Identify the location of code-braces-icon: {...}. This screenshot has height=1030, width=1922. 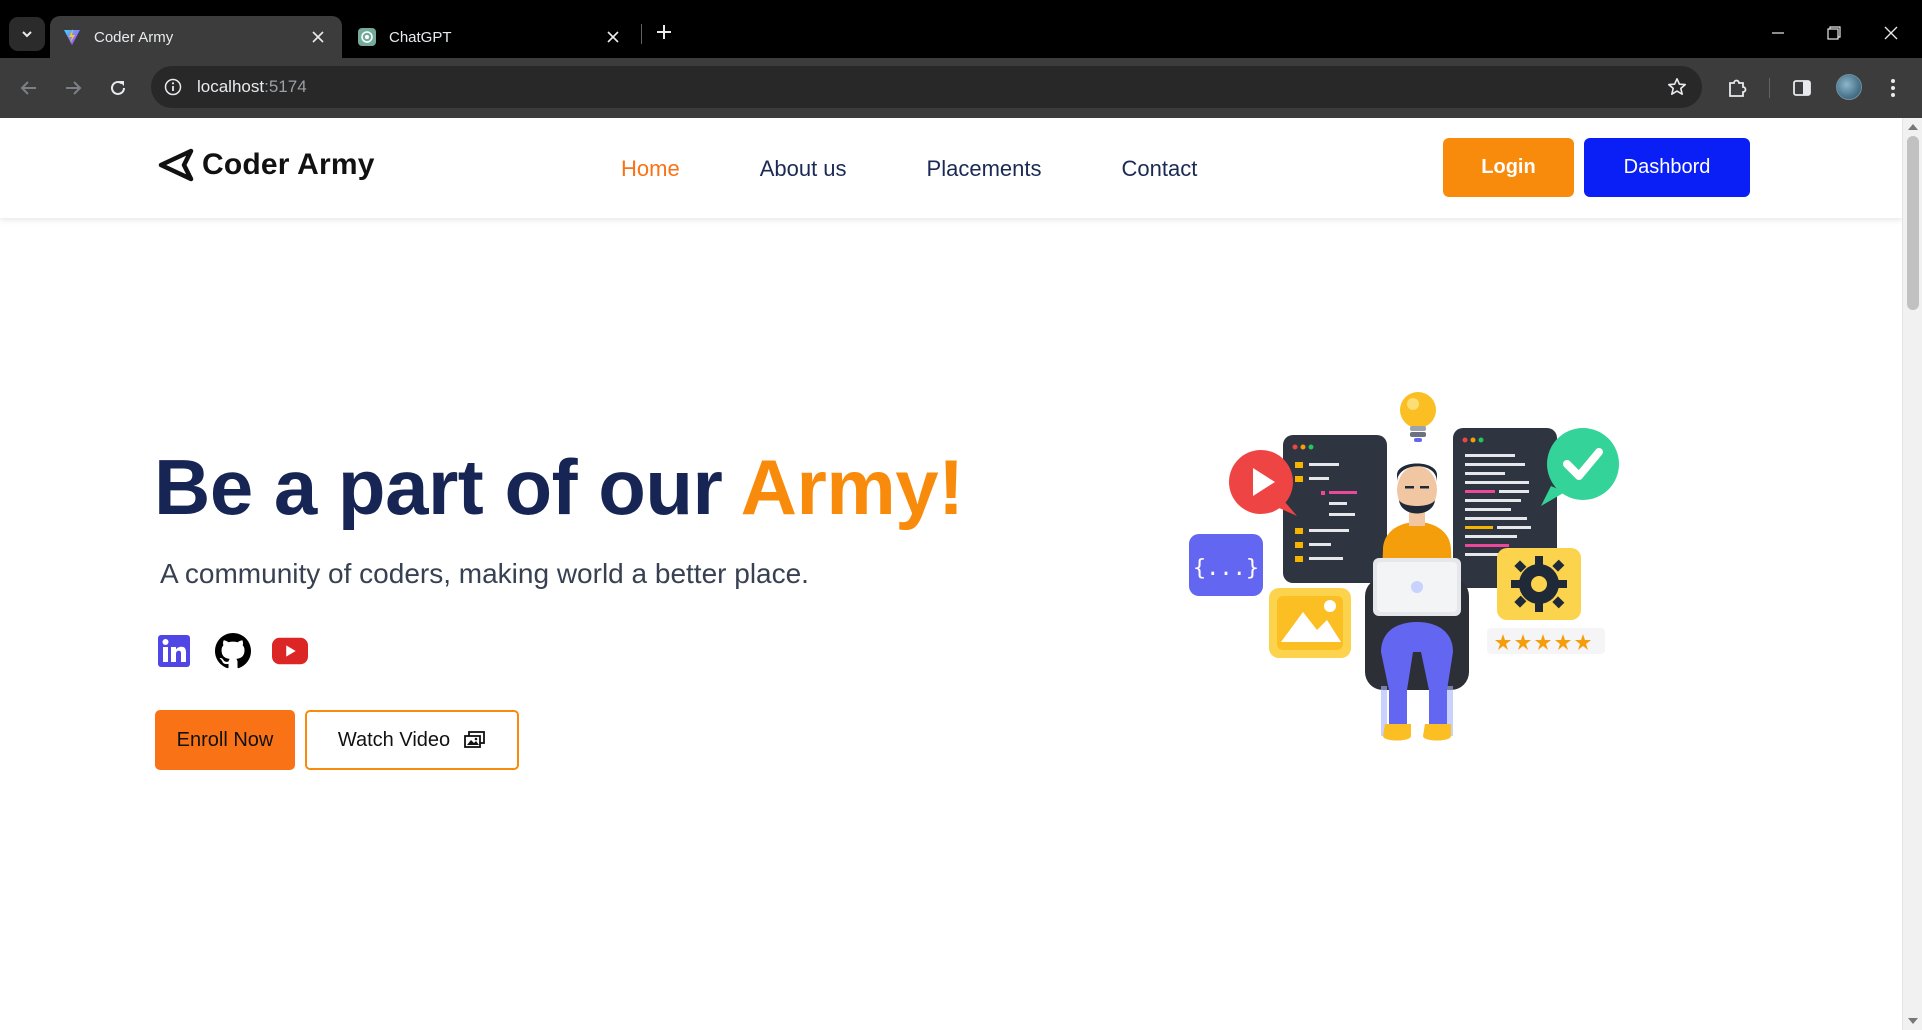
(1226, 565).